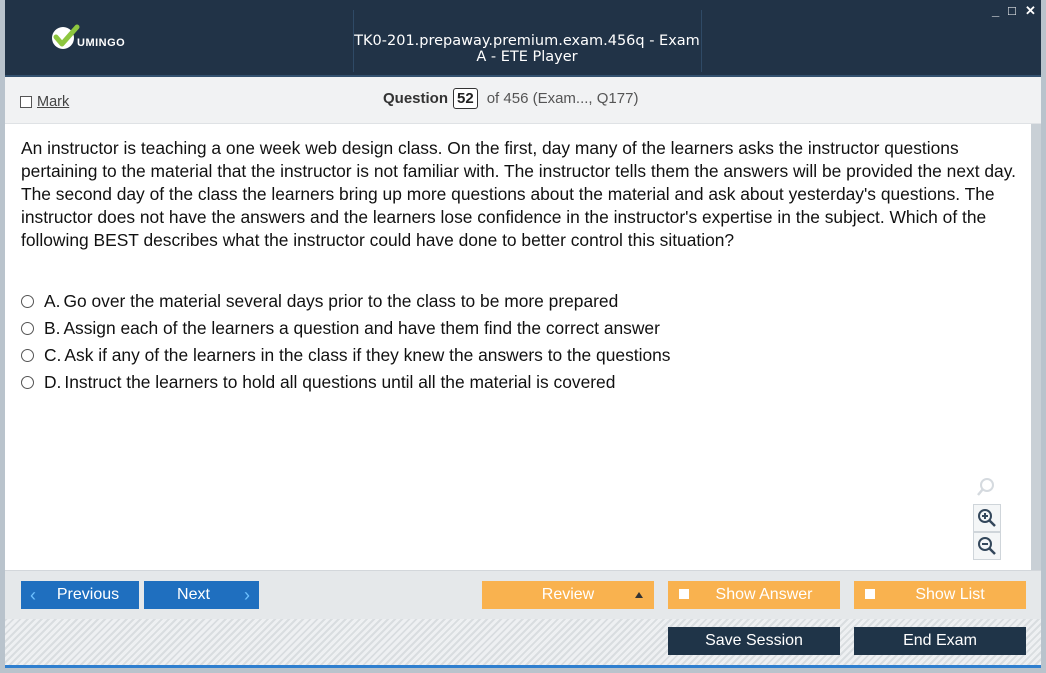 The width and height of the screenshot is (1046, 673). Describe the element at coordinates (639, 595) in the screenshot. I see `caret-up-icon` at that location.